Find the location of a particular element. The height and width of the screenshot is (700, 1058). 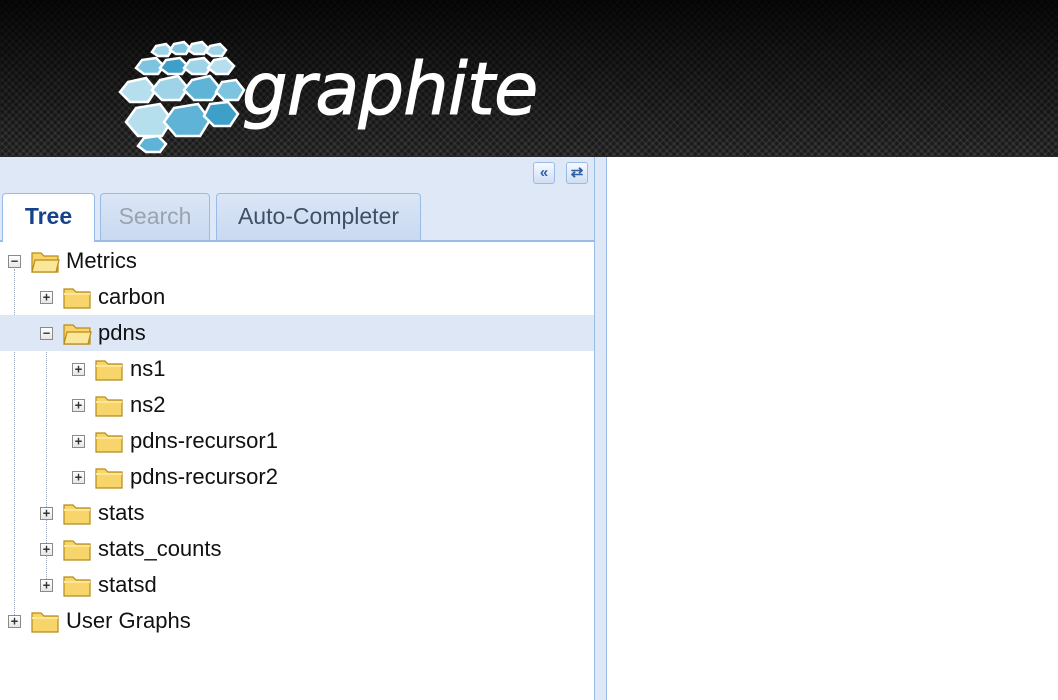

tree-node-label: ns1 is located at coordinates (148, 368).